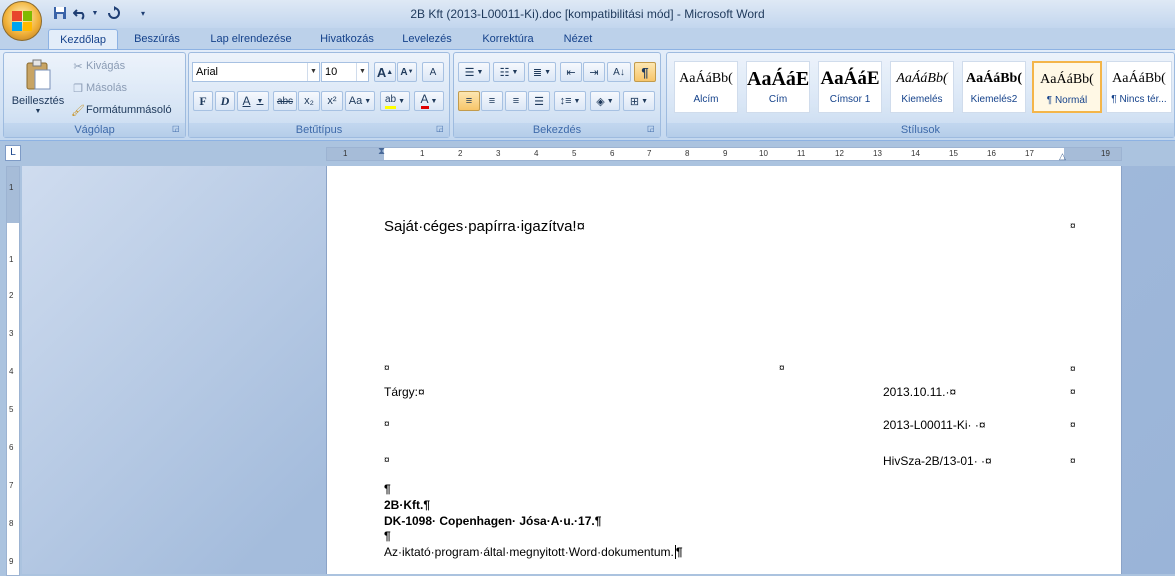 Image resolution: width=1175 pixels, height=576 pixels. I want to click on decrease-indent-icon: ⇤, so click(571, 72).